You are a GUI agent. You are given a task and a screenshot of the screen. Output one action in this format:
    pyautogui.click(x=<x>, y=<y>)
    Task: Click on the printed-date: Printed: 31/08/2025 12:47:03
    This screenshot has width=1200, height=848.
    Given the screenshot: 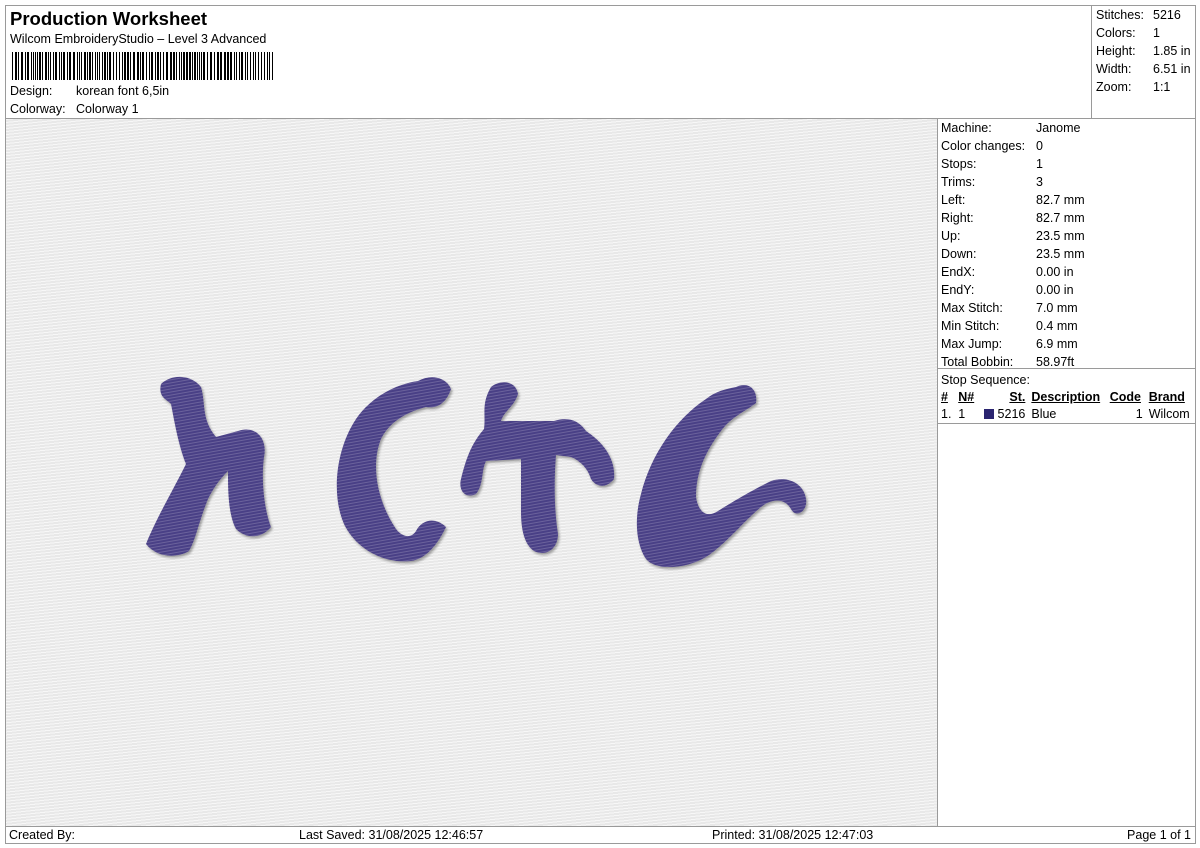 What is the action you would take?
    pyautogui.click(x=793, y=835)
    